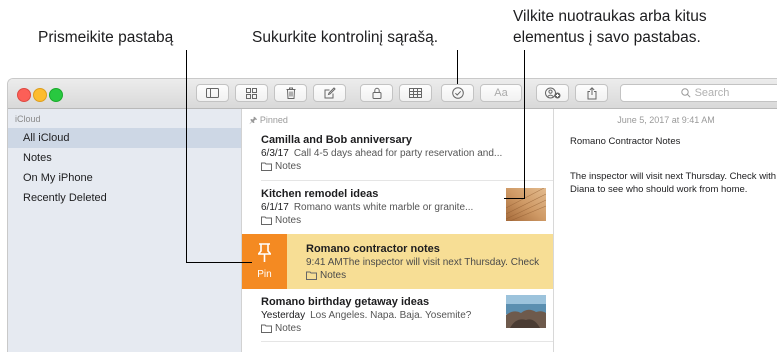 This screenshot has width=777, height=352. Describe the element at coordinates (283, 315) in the screenshot. I see `note-date: Yesterday` at that location.